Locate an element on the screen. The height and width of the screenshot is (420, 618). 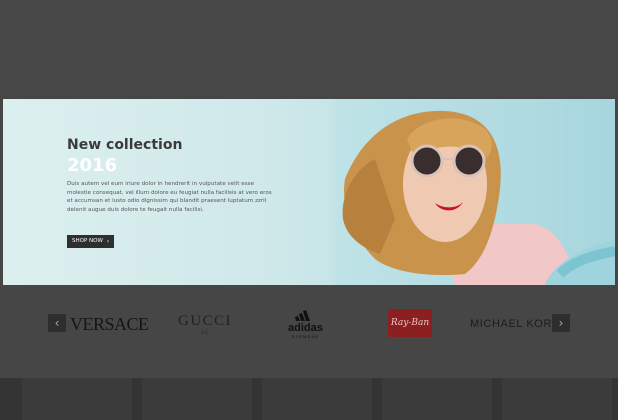
rayban-wordmark: Ray-Ban is located at coordinates (410, 323).